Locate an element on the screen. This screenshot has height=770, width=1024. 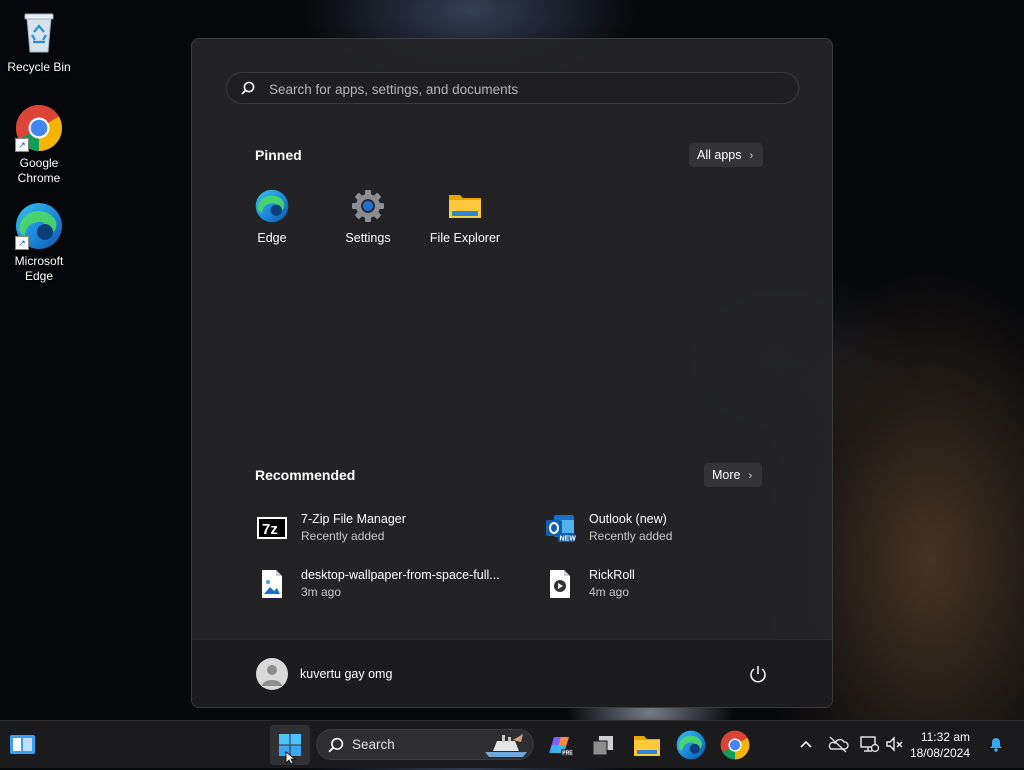
edge-icon: ↗ is located at coordinates (39, 226).